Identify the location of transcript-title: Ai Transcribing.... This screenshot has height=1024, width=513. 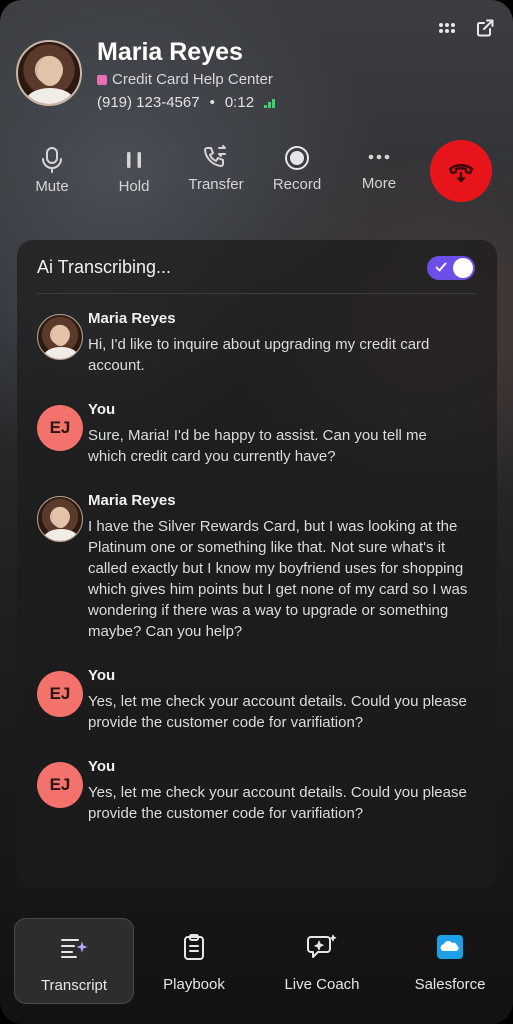
(104, 267).